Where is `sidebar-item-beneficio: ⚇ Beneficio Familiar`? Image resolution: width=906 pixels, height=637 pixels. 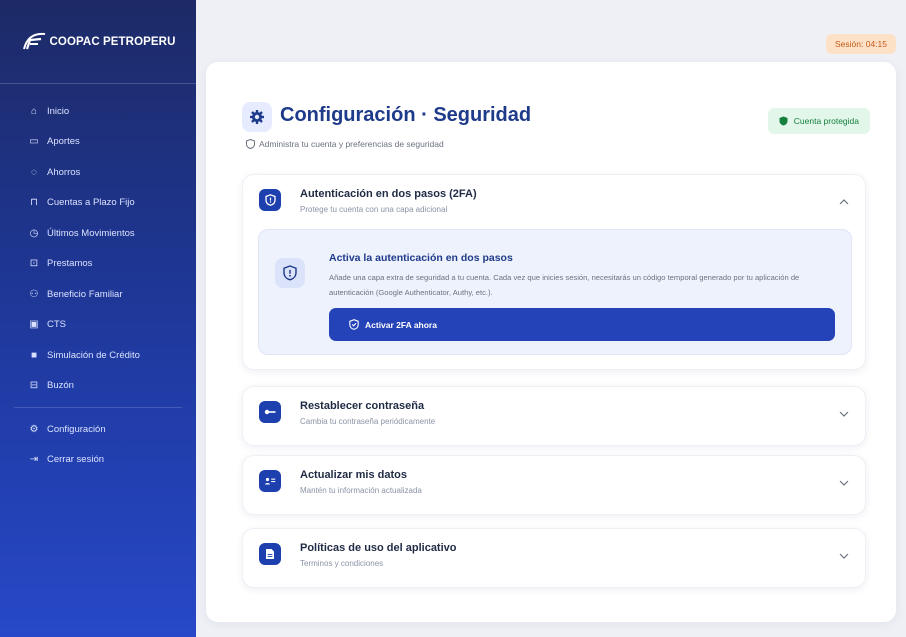 sidebar-item-beneficio: ⚇ Beneficio Familiar is located at coordinates (98, 294).